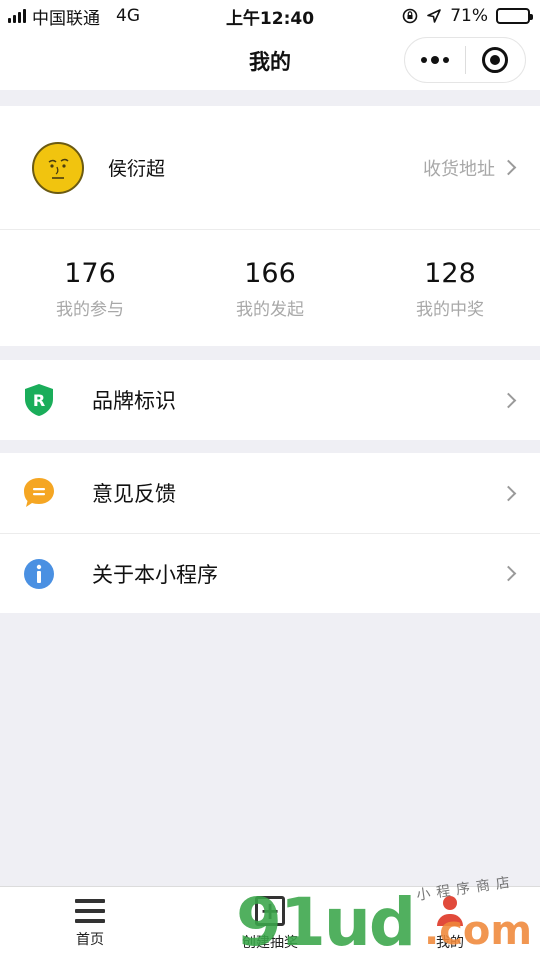 The width and height of the screenshot is (540, 960). What do you see at coordinates (90, 939) in the screenshot?
I see `tab-label: 首页` at bounding box center [90, 939].